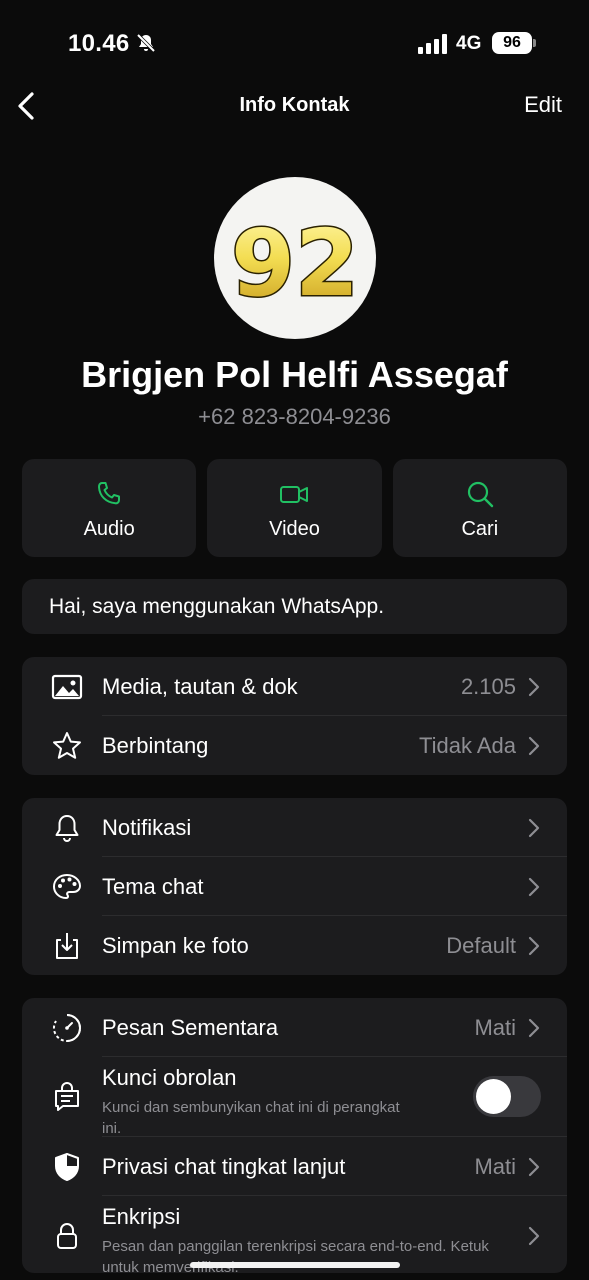  Describe the element at coordinates (294, 827) in the screenshot. I see `notifications-row: Notifikasi` at that location.